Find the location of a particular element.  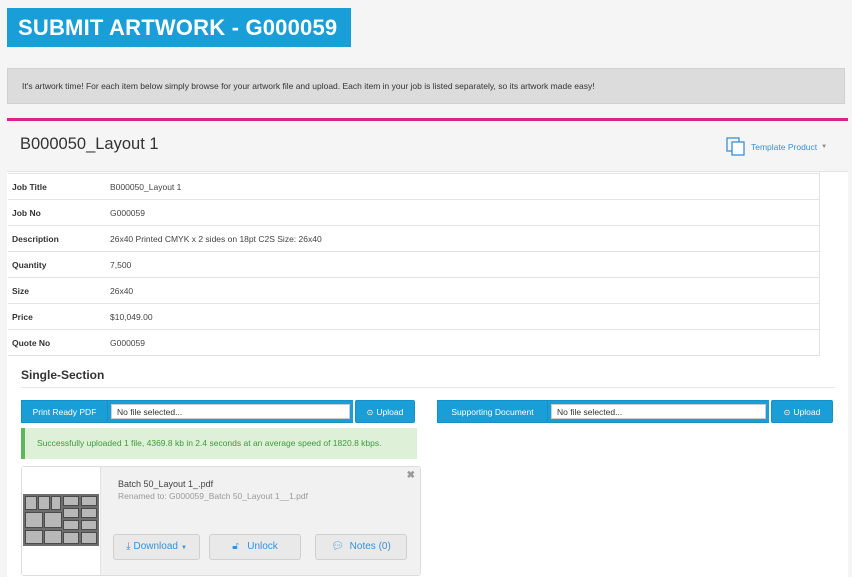

file-name: Batch 50_Layout 1_.pdf is located at coordinates (166, 484).